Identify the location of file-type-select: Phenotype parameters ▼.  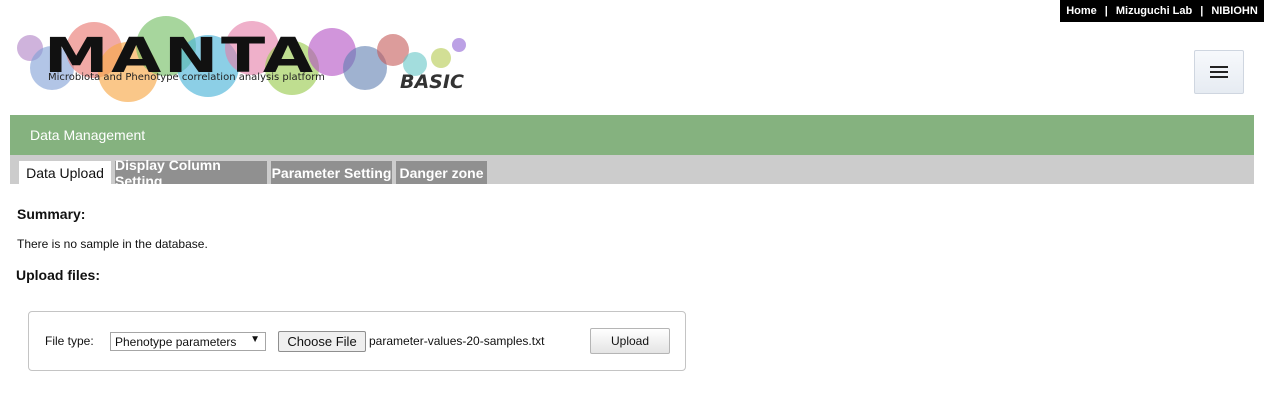
(188, 341).